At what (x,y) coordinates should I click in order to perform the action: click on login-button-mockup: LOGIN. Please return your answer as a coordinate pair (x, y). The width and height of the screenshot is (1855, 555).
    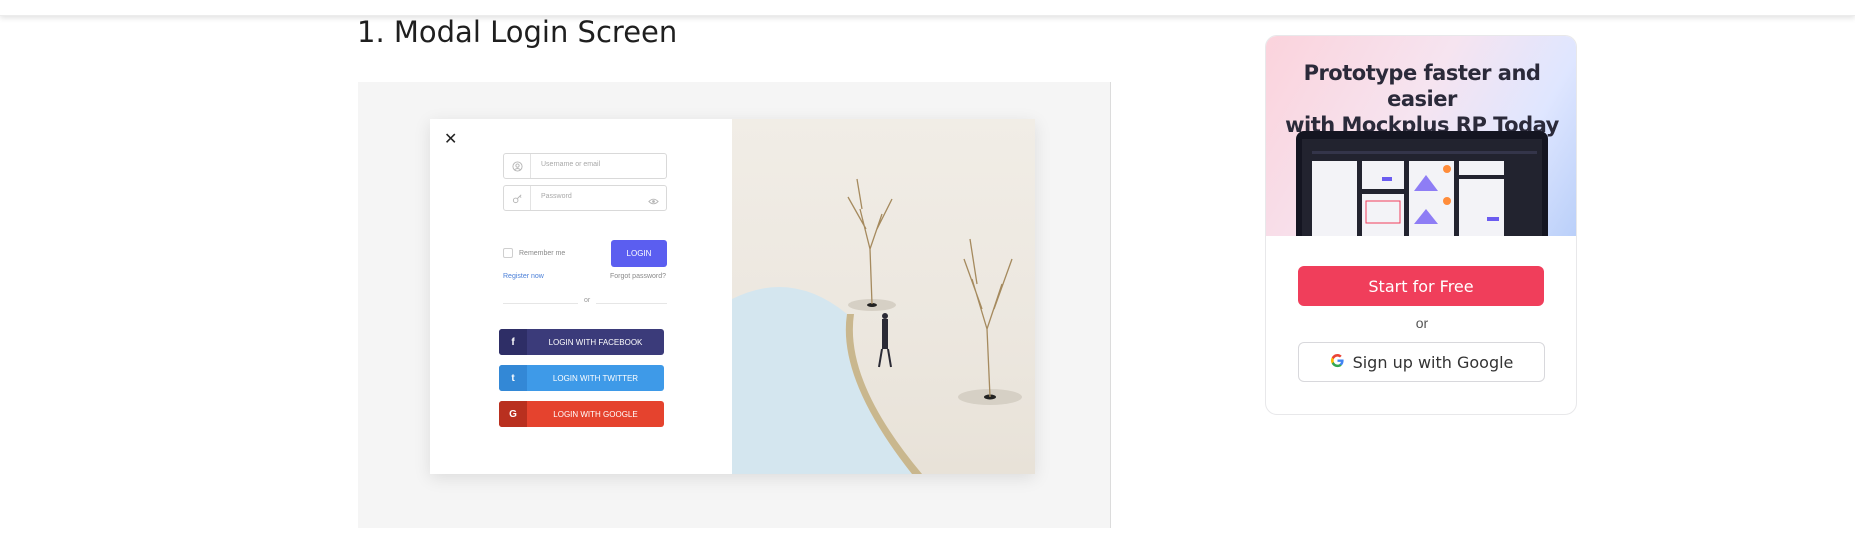
    Looking at the image, I should click on (639, 253).